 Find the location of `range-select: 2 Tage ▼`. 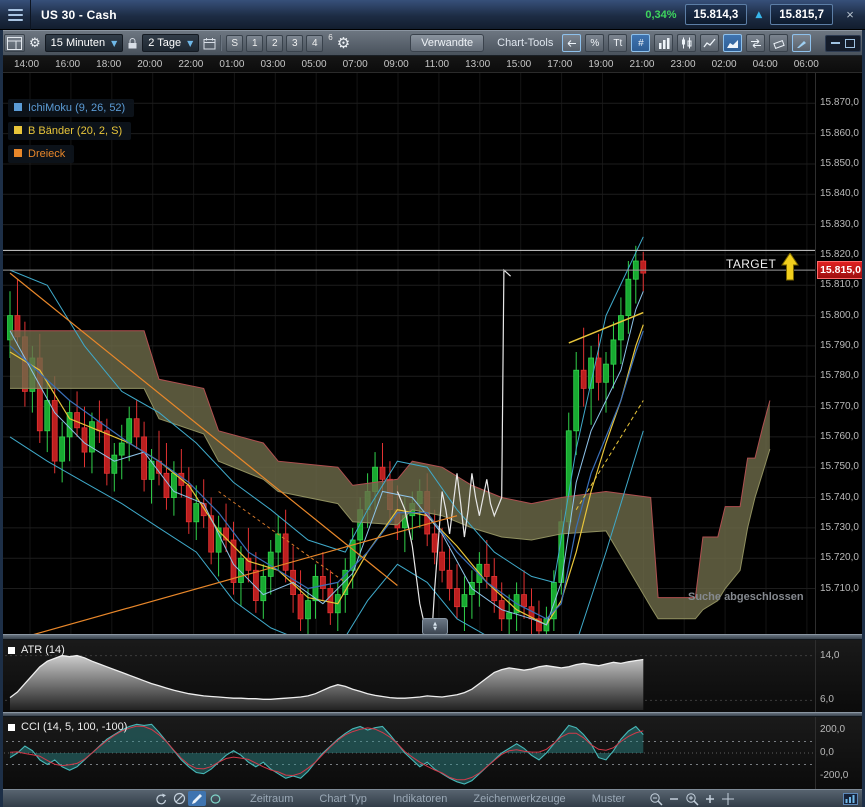

range-select: 2 Tage ▼ is located at coordinates (171, 43).